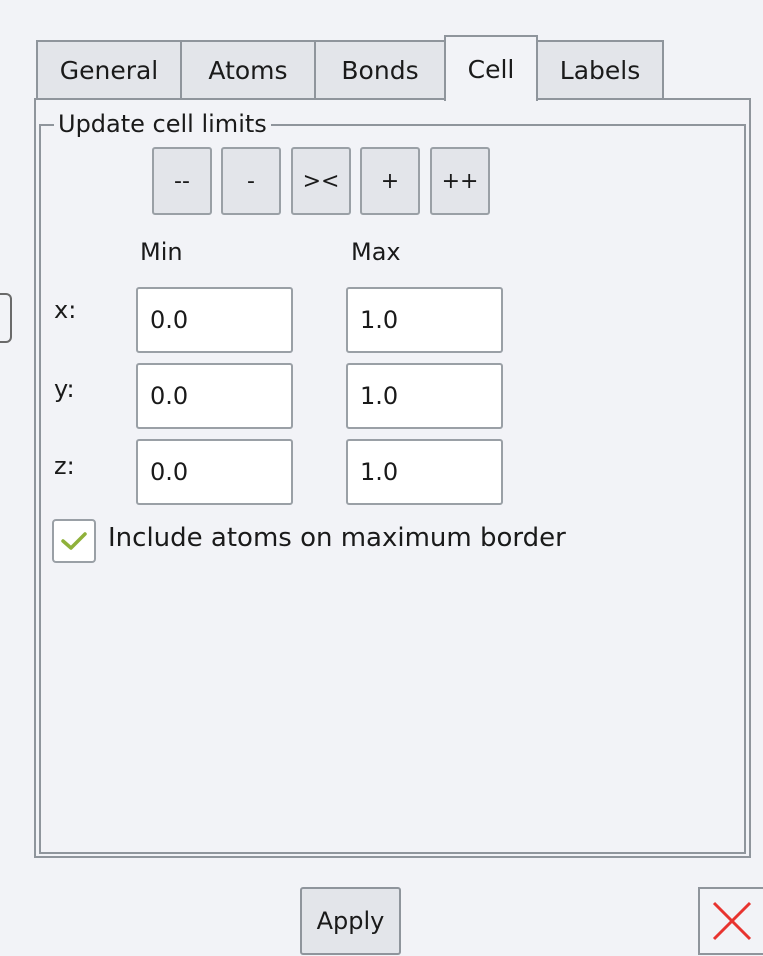  I want to click on z-axis-label: z:, so click(64, 466).